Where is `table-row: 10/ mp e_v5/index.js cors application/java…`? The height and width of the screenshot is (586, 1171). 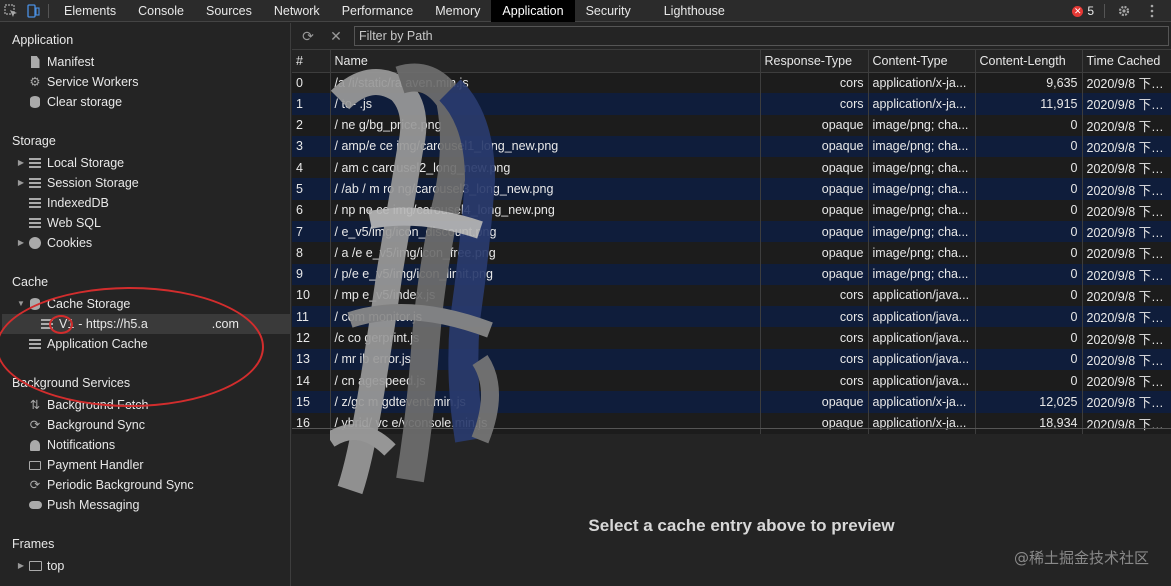 table-row: 10/ mp e_v5/index.js cors application/java… is located at coordinates (731, 295).